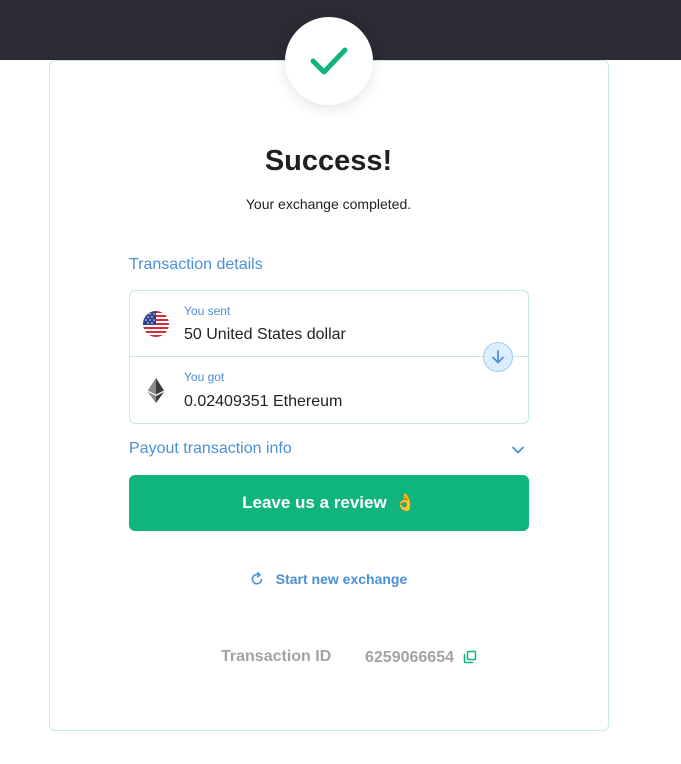  I want to click on sent-label: You sent, so click(207, 311).